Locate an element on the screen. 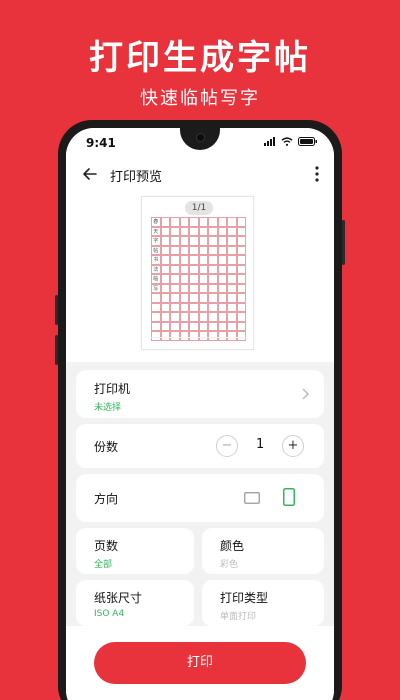 The width and height of the screenshot is (400, 700). grid-cell: 春 is located at coordinates (156, 222).